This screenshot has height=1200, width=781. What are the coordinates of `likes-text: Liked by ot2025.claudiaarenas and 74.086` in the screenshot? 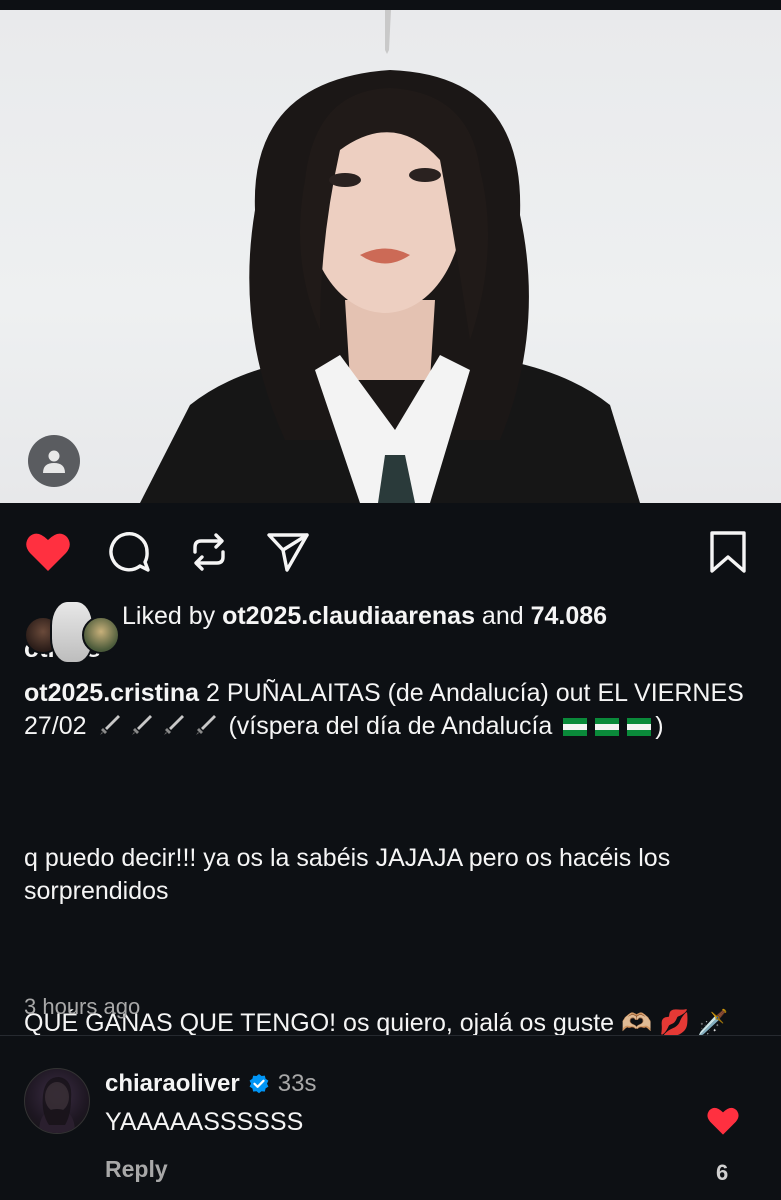 It's located at (443, 616).